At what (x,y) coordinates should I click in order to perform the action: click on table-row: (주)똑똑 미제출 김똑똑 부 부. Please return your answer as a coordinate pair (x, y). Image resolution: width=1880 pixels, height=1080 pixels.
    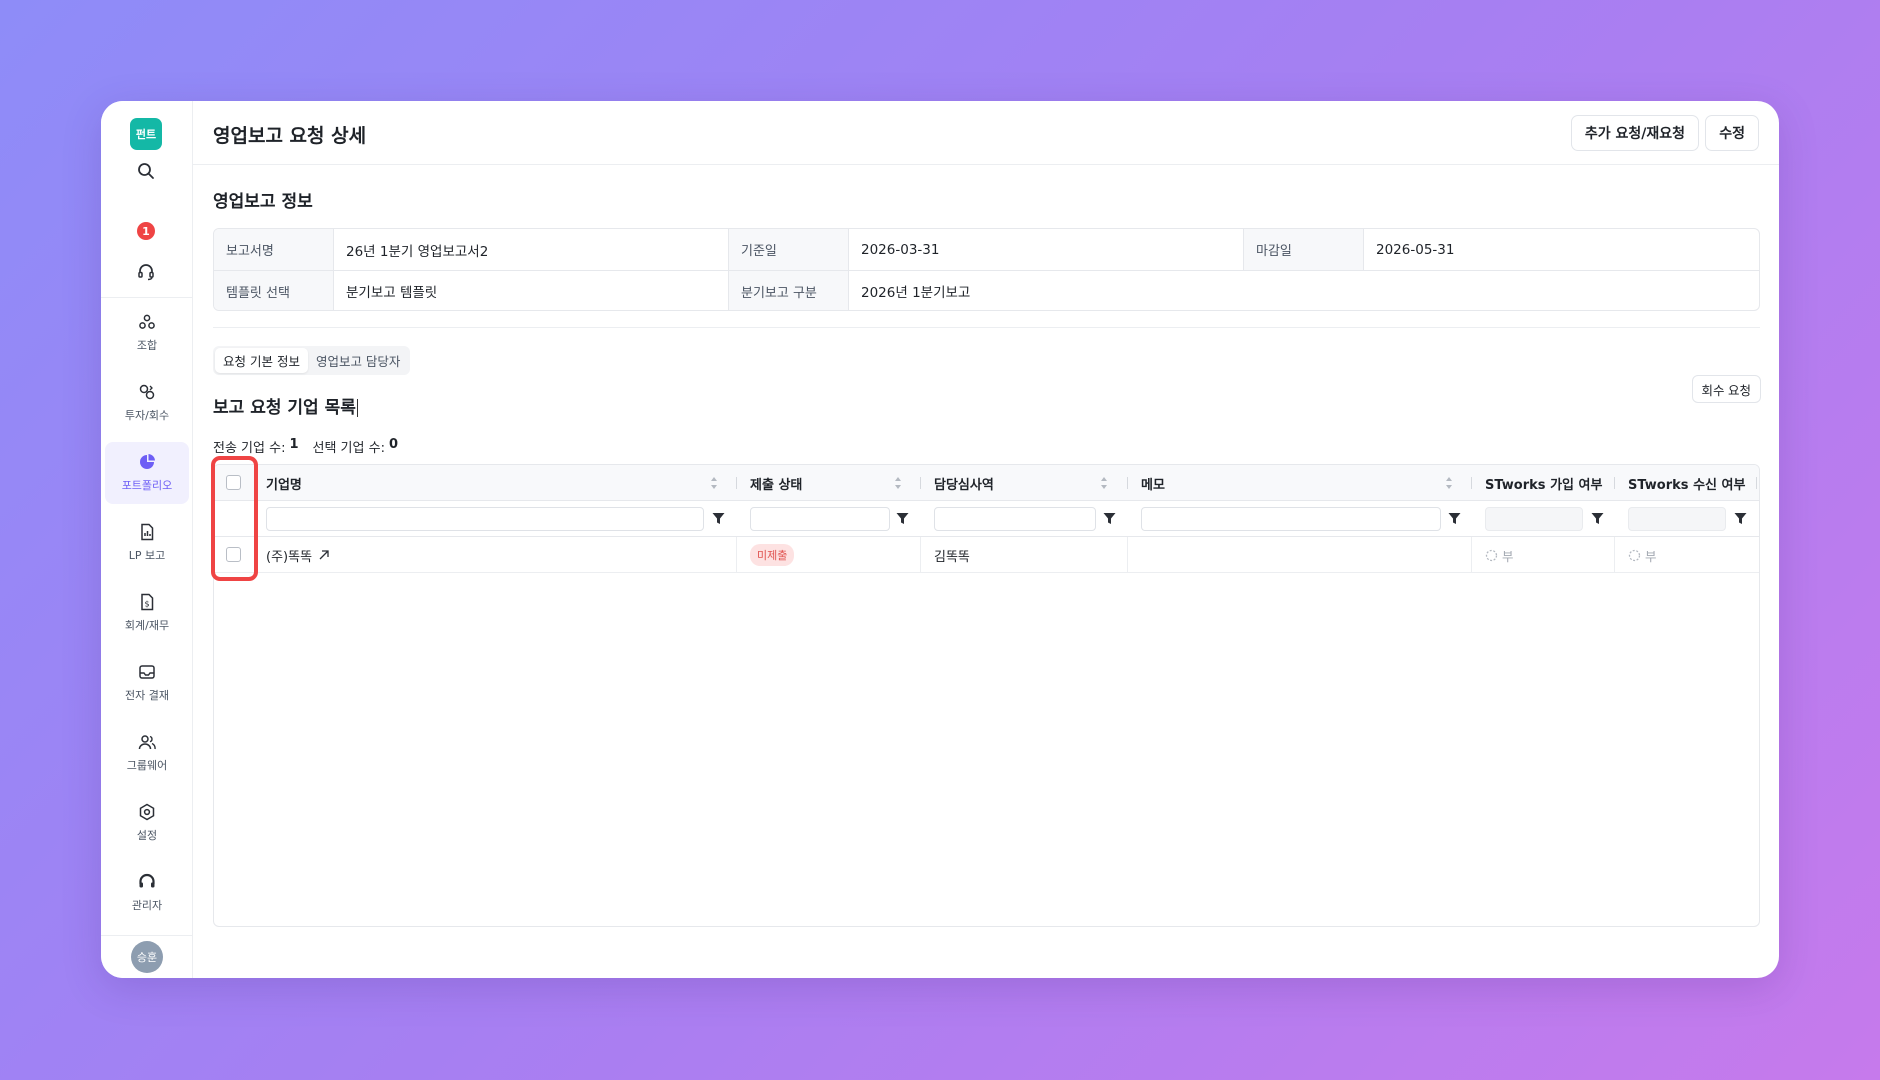
    Looking at the image, I should click on (986, 555).